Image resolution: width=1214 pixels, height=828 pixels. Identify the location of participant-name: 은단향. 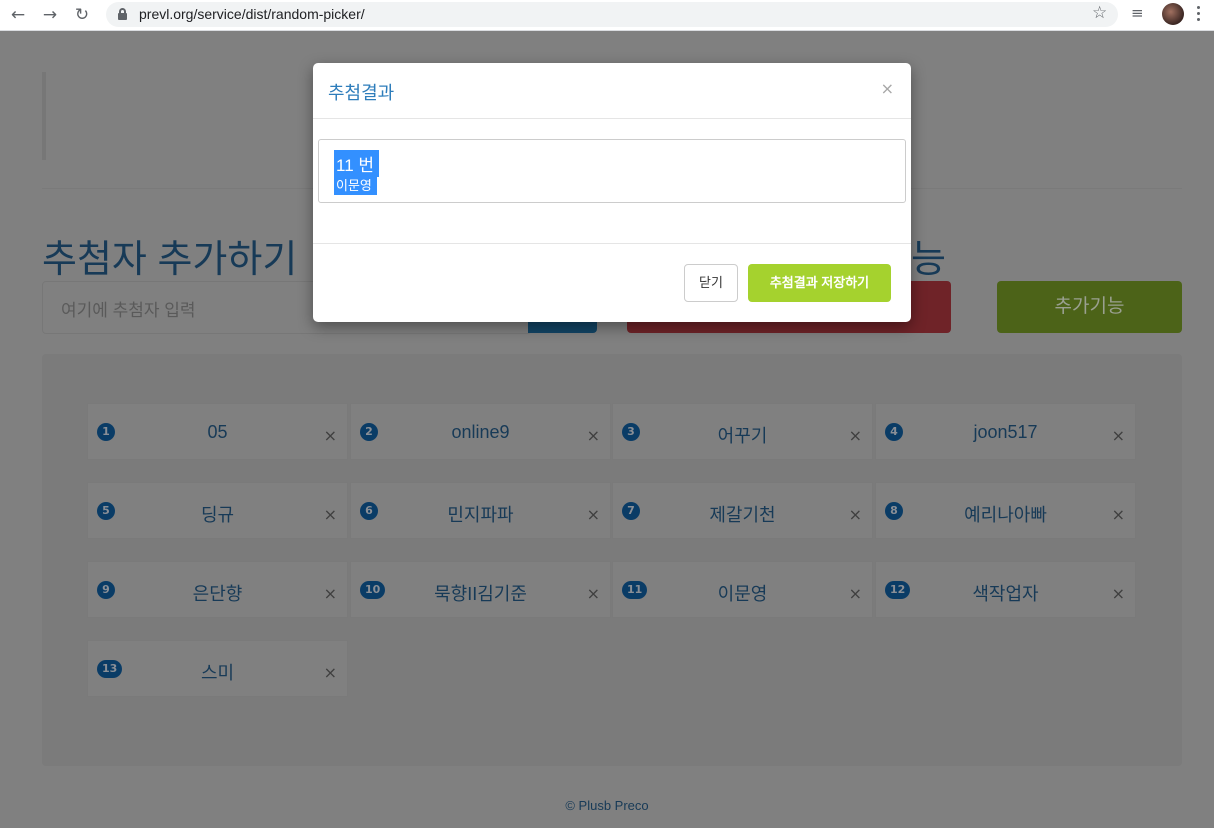
(217, 594).